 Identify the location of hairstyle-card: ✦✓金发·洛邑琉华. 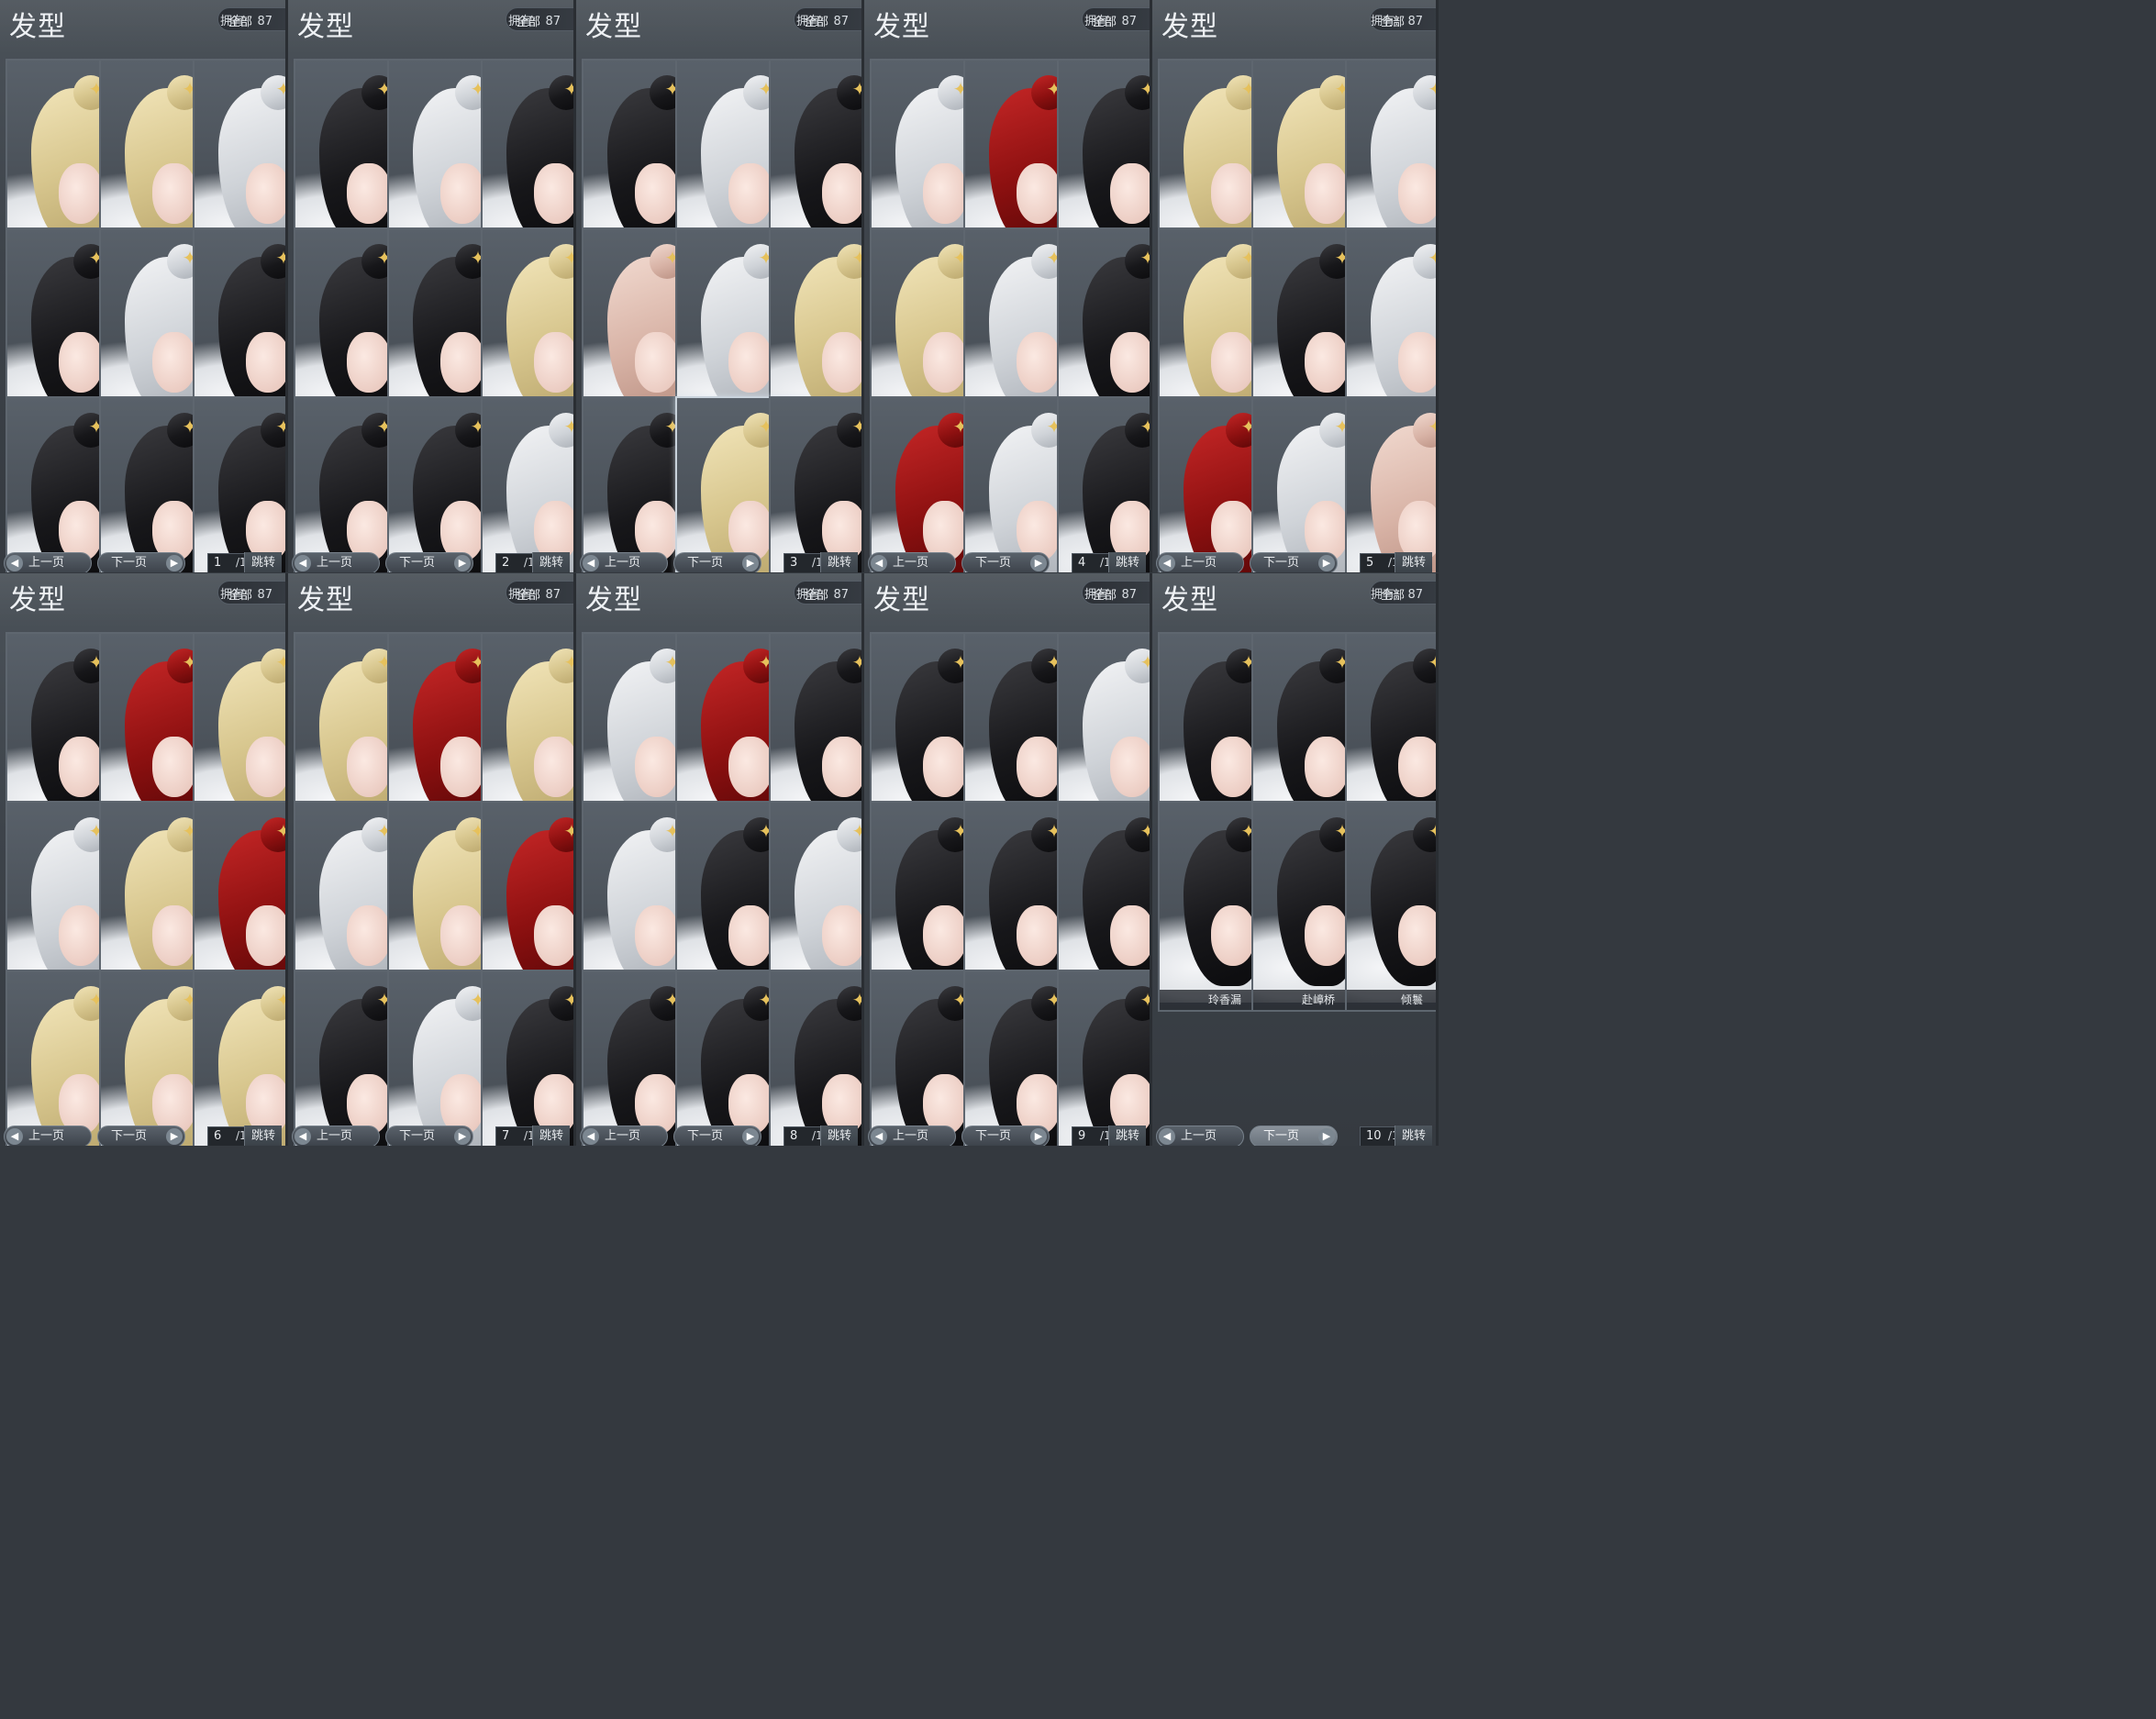
(1390, 484).